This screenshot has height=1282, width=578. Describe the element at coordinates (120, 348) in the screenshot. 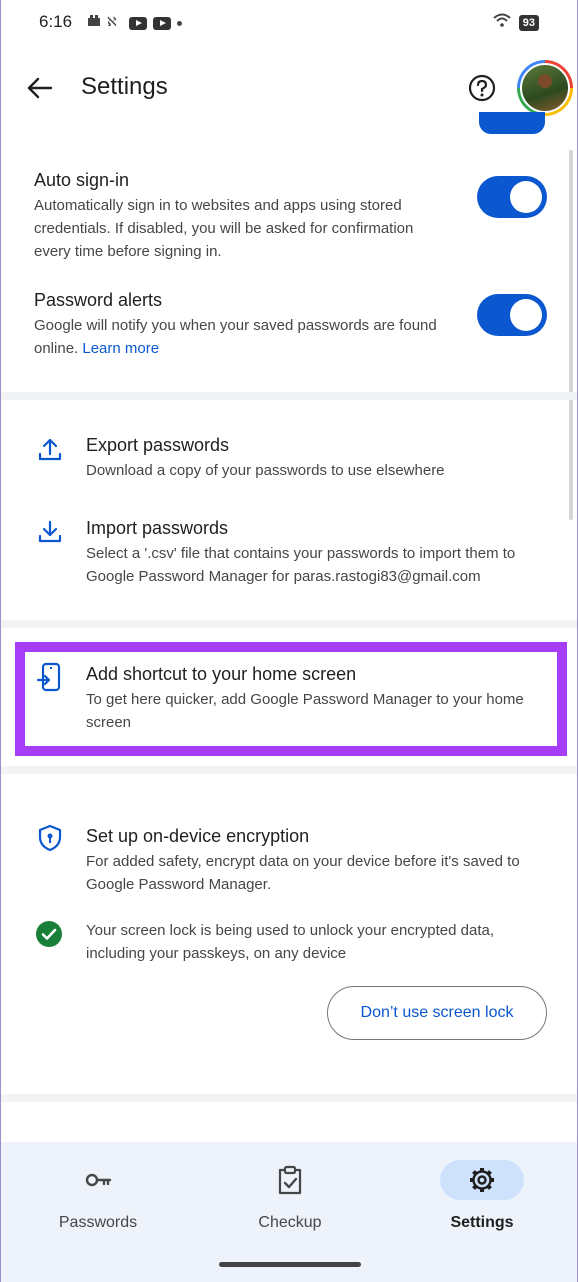

I see `learn-more-link: Learn more` at that location.